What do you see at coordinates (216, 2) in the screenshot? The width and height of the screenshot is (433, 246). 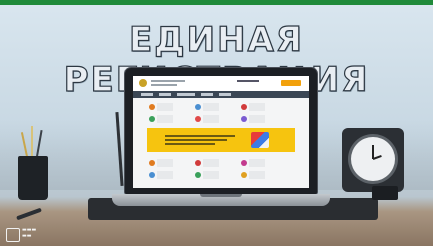 I see `top-accent-bar` at bounding box center [216, 2].